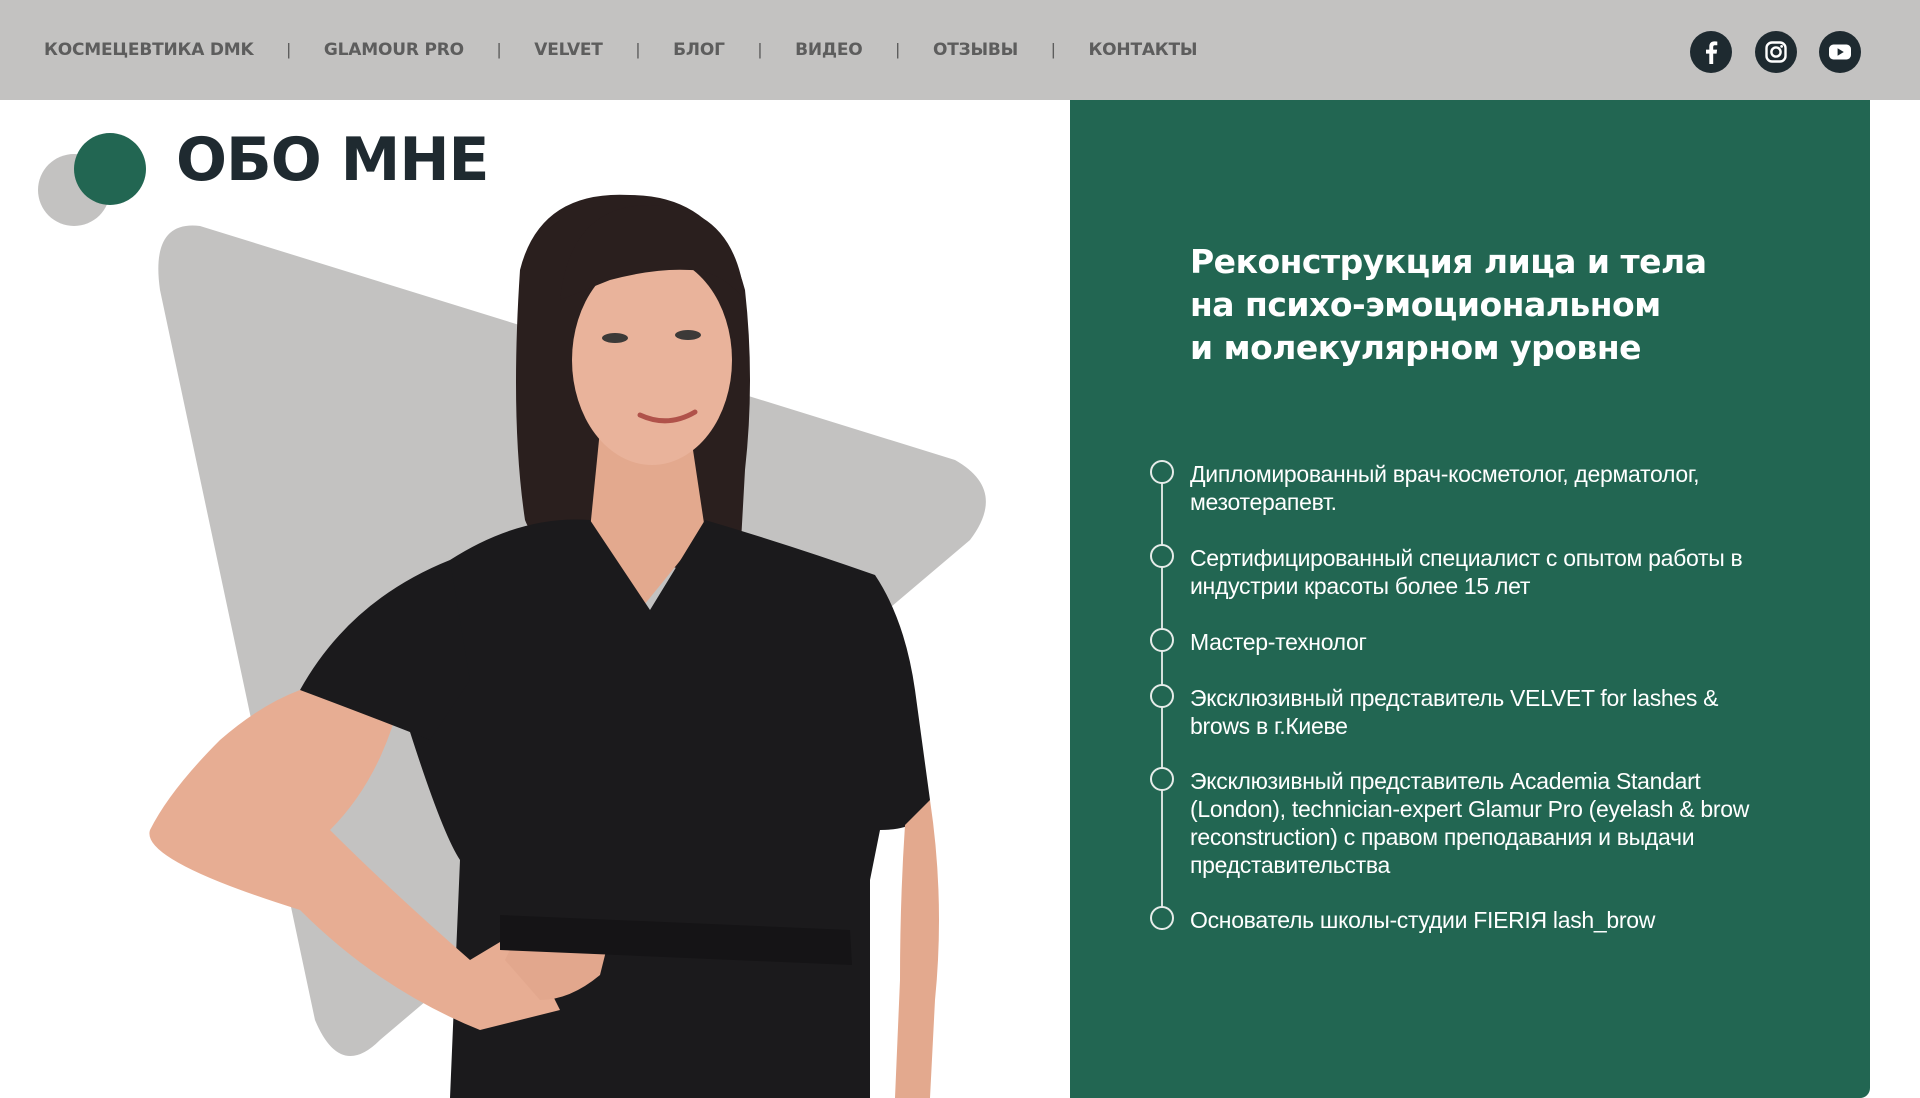 Image resolution: width=1920 pixels, height=1098 pixels. What do you see at coordinates (1142, 50) in the screenshot?
I see `nav-item-contacts: КОНТАКТЫ` at bounding box center [1142, 50].